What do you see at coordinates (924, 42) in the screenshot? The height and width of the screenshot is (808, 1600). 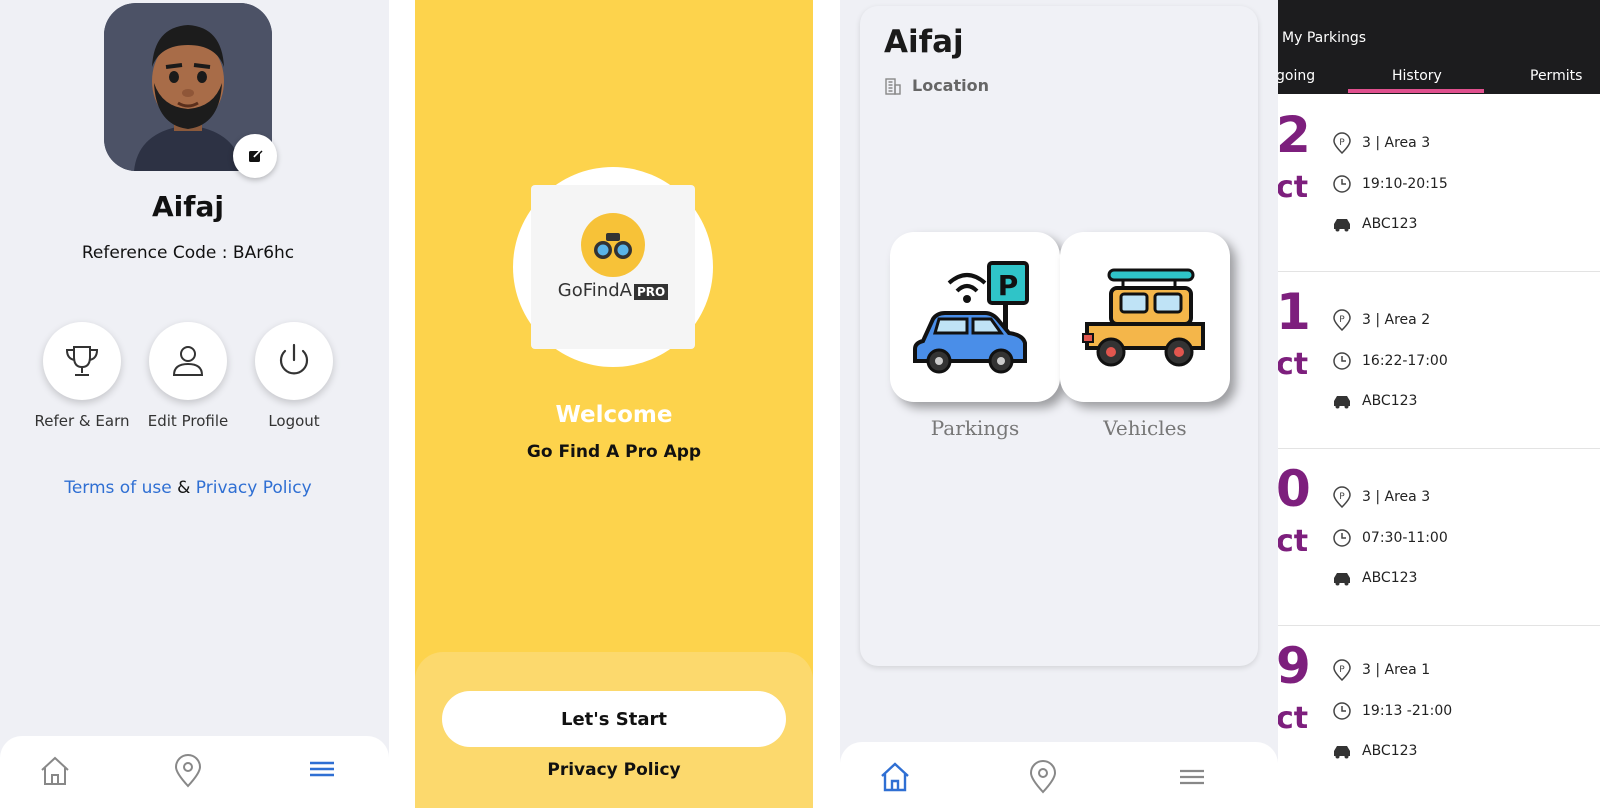 I see `user-name: Aifaj` at bounding box center [924, 42].